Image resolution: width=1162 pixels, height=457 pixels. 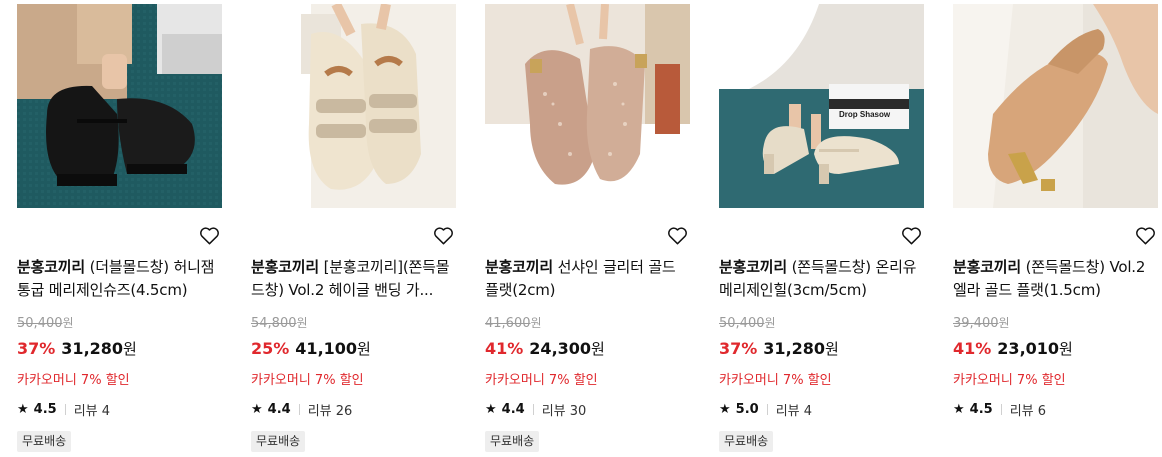 I want to click on rating-row: ★ 4.5 리뷰 6, so click(x=999, y=409).